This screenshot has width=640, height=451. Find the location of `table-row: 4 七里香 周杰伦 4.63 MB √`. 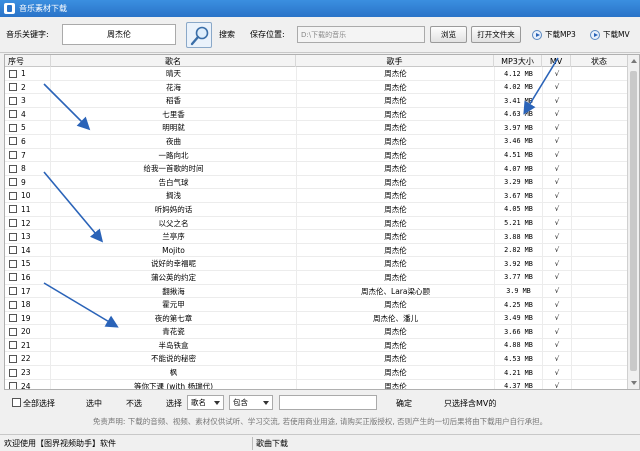

table-row: 4 七里香 周杰伦 4.63 MB √ is located at coordinates (316, 114).